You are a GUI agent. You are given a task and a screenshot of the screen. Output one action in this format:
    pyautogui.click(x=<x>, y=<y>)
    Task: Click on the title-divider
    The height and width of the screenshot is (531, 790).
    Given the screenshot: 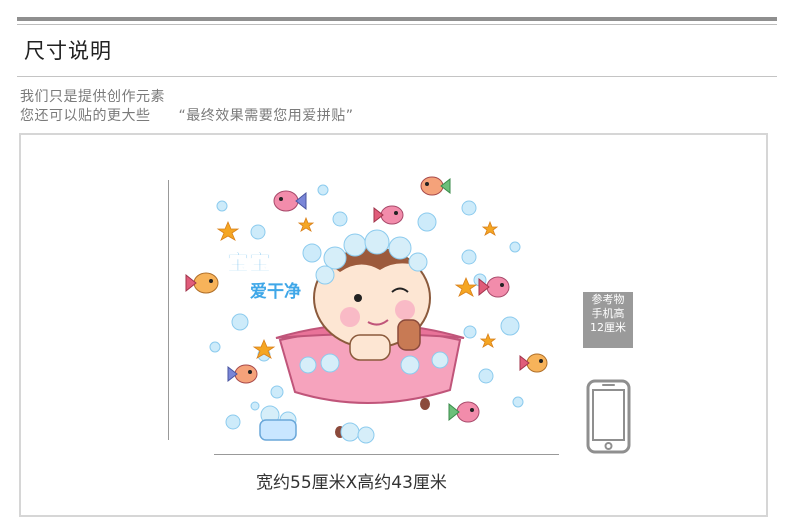 What is the action you would take?
    pyautogui.click(x=397, y=76)
    